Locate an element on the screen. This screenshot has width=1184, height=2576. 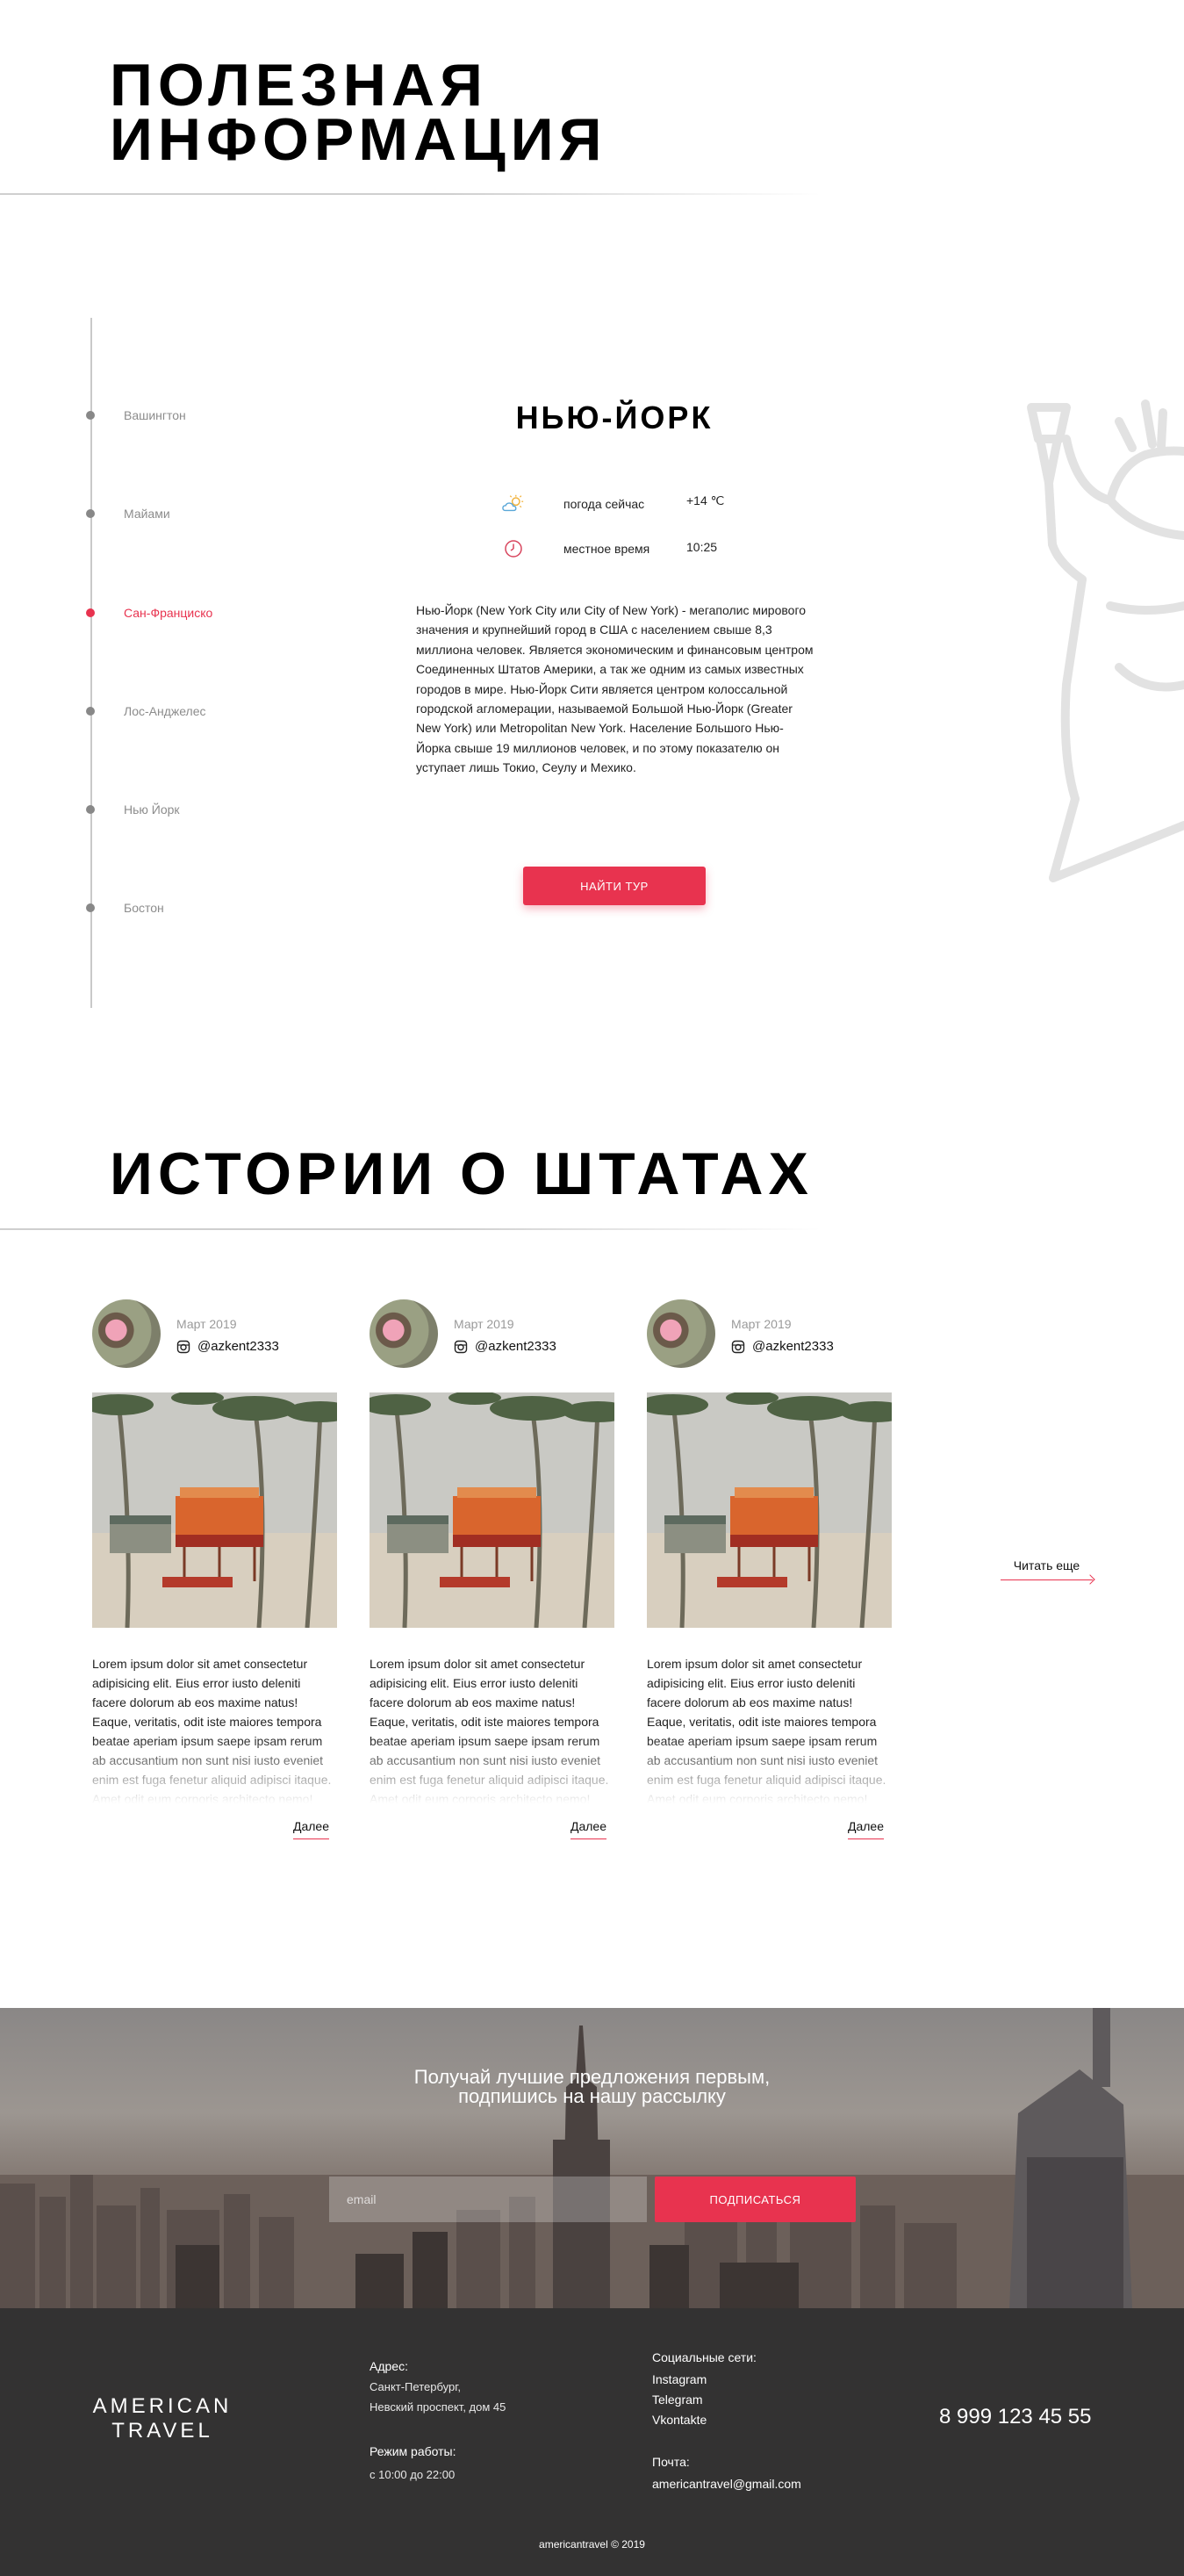
social-link-vkontakte: Vkontakte is located at coordinates (679, 2420).